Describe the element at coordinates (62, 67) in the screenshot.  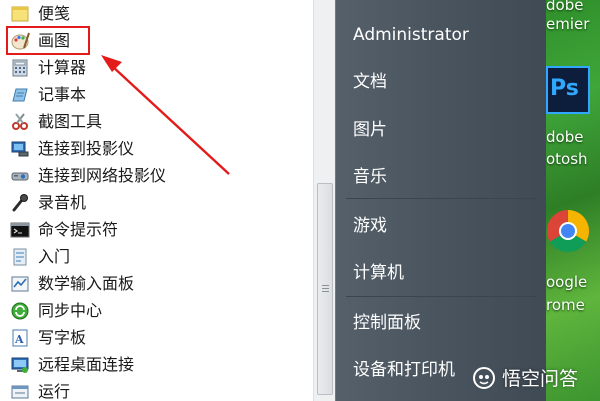
I see `list-item-label: 计算器` at that location.